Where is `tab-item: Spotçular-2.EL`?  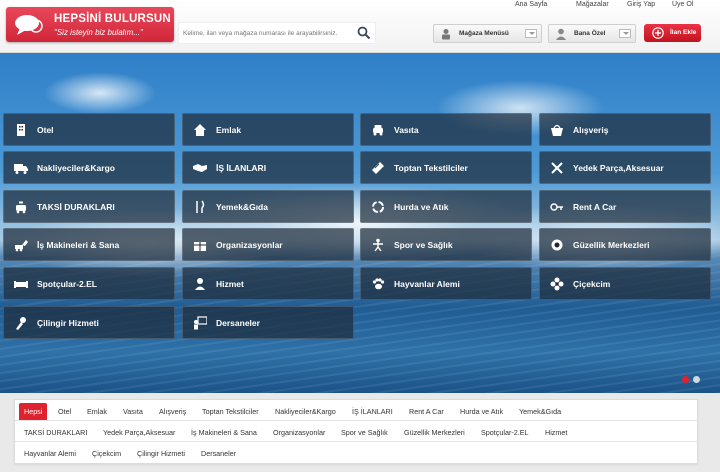 tab-item: Spotçular-2.EL is located at coordinates (505, 432).